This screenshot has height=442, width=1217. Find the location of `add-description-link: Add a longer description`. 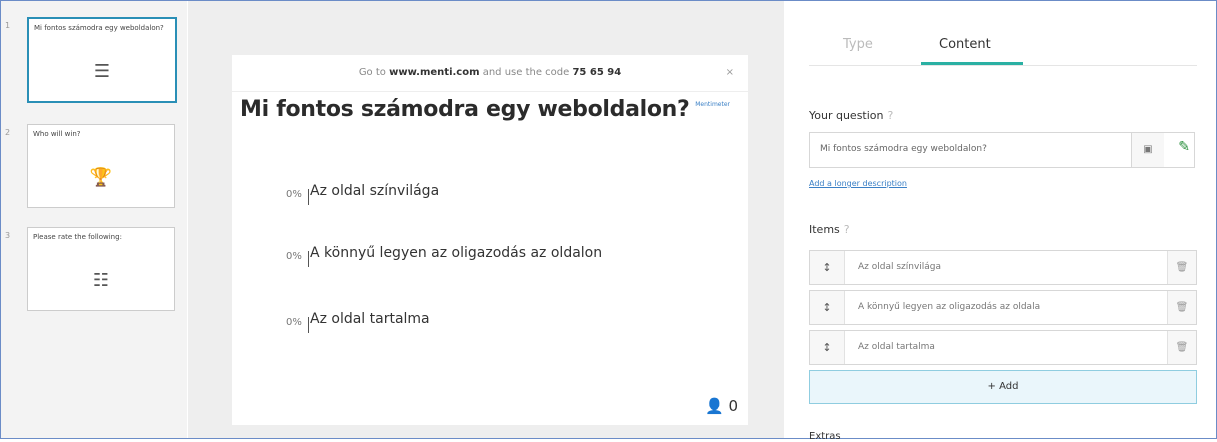

add-description-link: Add a longer description is located at coordinates (858, 183).